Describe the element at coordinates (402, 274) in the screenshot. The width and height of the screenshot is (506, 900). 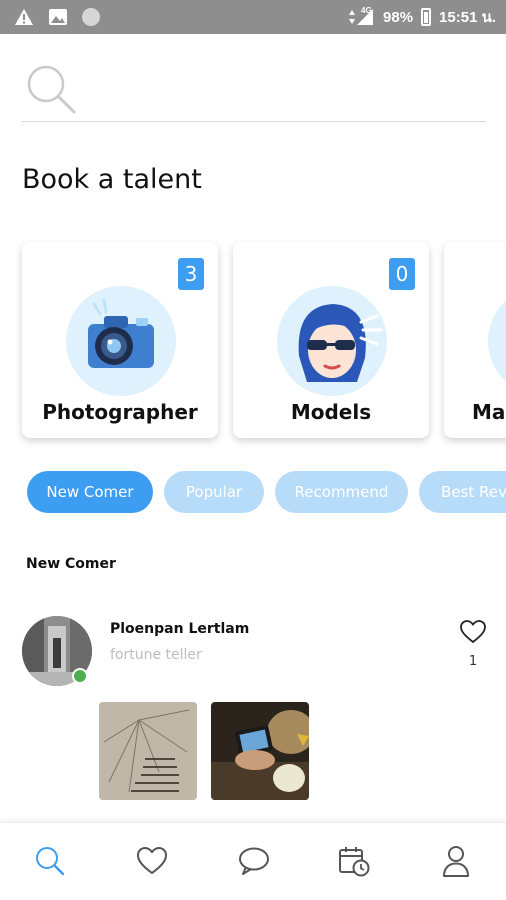
I see `category-count-badge: 0` at that location.